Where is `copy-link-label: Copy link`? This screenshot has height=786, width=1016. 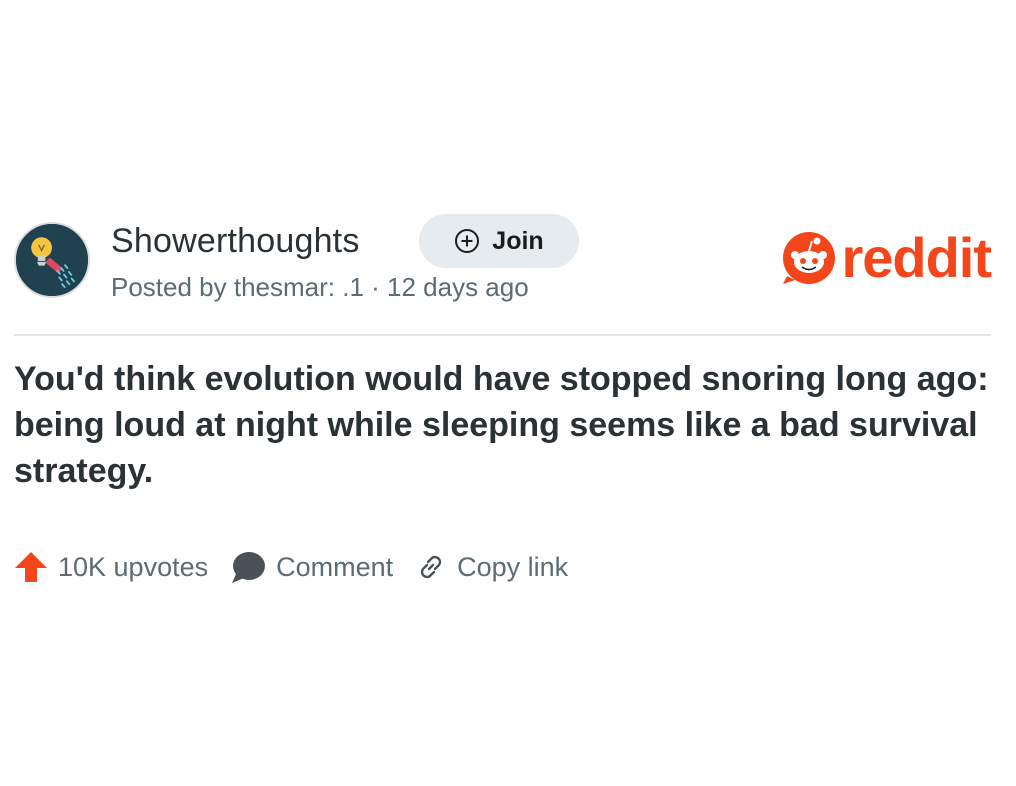 copy-link-label: Copy link is located at coordinates (513, 566).